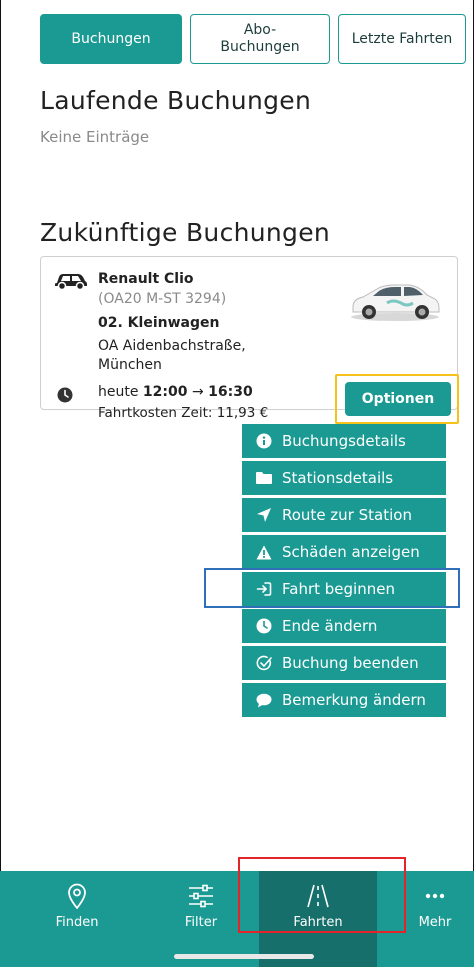 The width and height of the screenshot is (474, 967). I want to click on time-end: 16:30, so click(230, 392).